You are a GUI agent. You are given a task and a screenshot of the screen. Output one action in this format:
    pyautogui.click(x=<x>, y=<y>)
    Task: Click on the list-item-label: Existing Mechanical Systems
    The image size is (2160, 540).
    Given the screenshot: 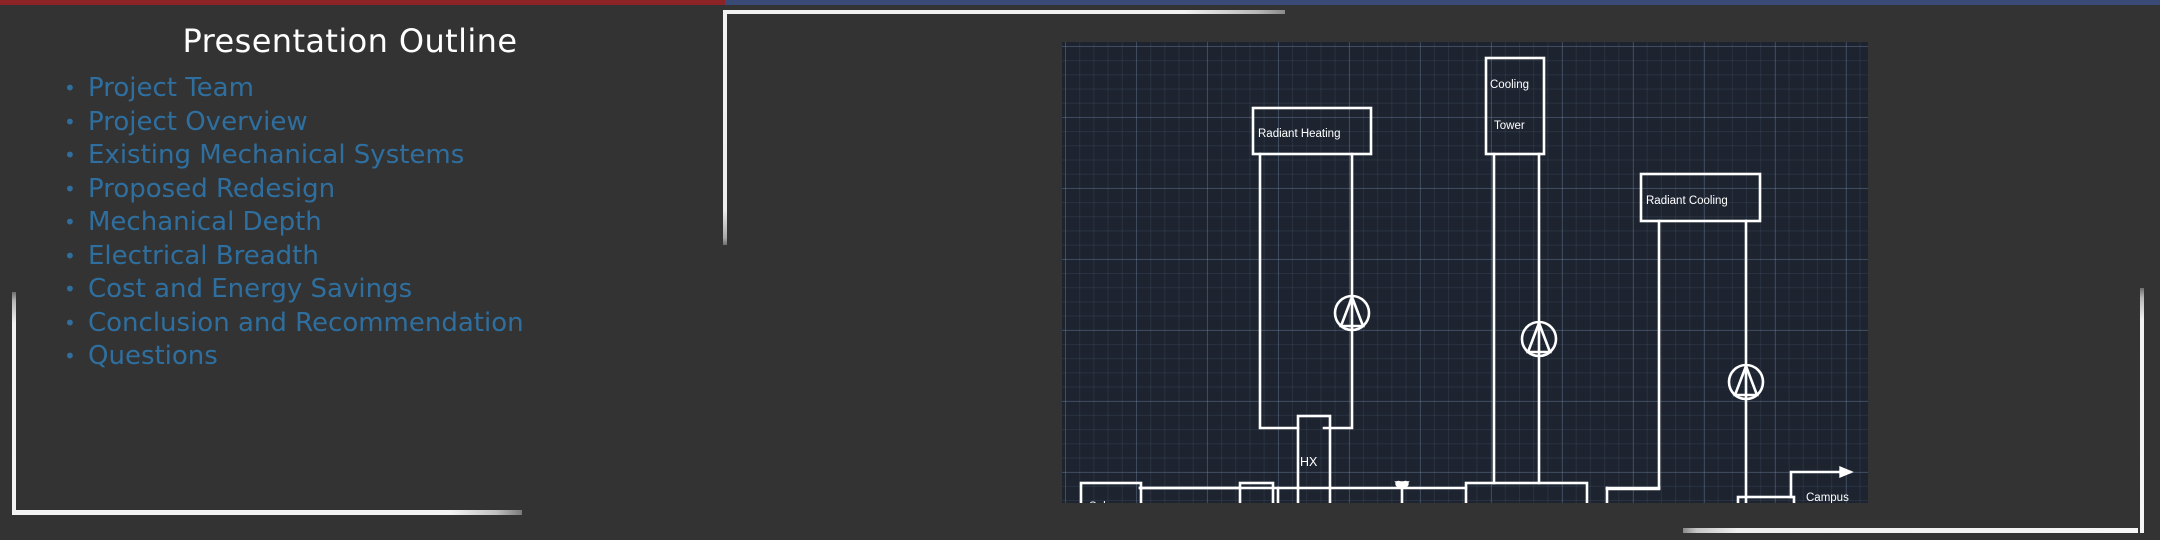 What is the action you would take?
    pyautogui.click(x=276, y=155)
    